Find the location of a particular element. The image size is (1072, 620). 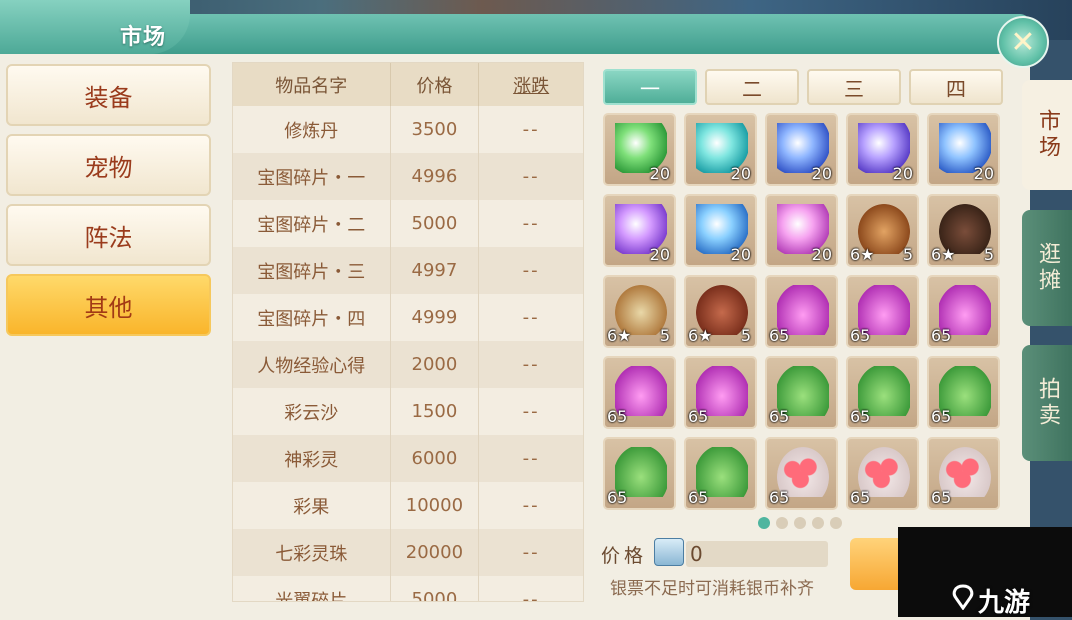

table-row: 宝图碎片・二 5000 -- is located at coordinates (408, 223).